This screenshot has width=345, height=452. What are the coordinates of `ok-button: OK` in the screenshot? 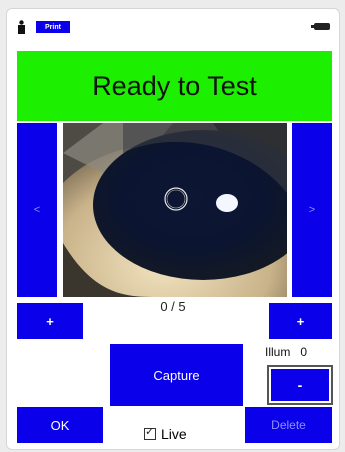 It's located at (60, 425).